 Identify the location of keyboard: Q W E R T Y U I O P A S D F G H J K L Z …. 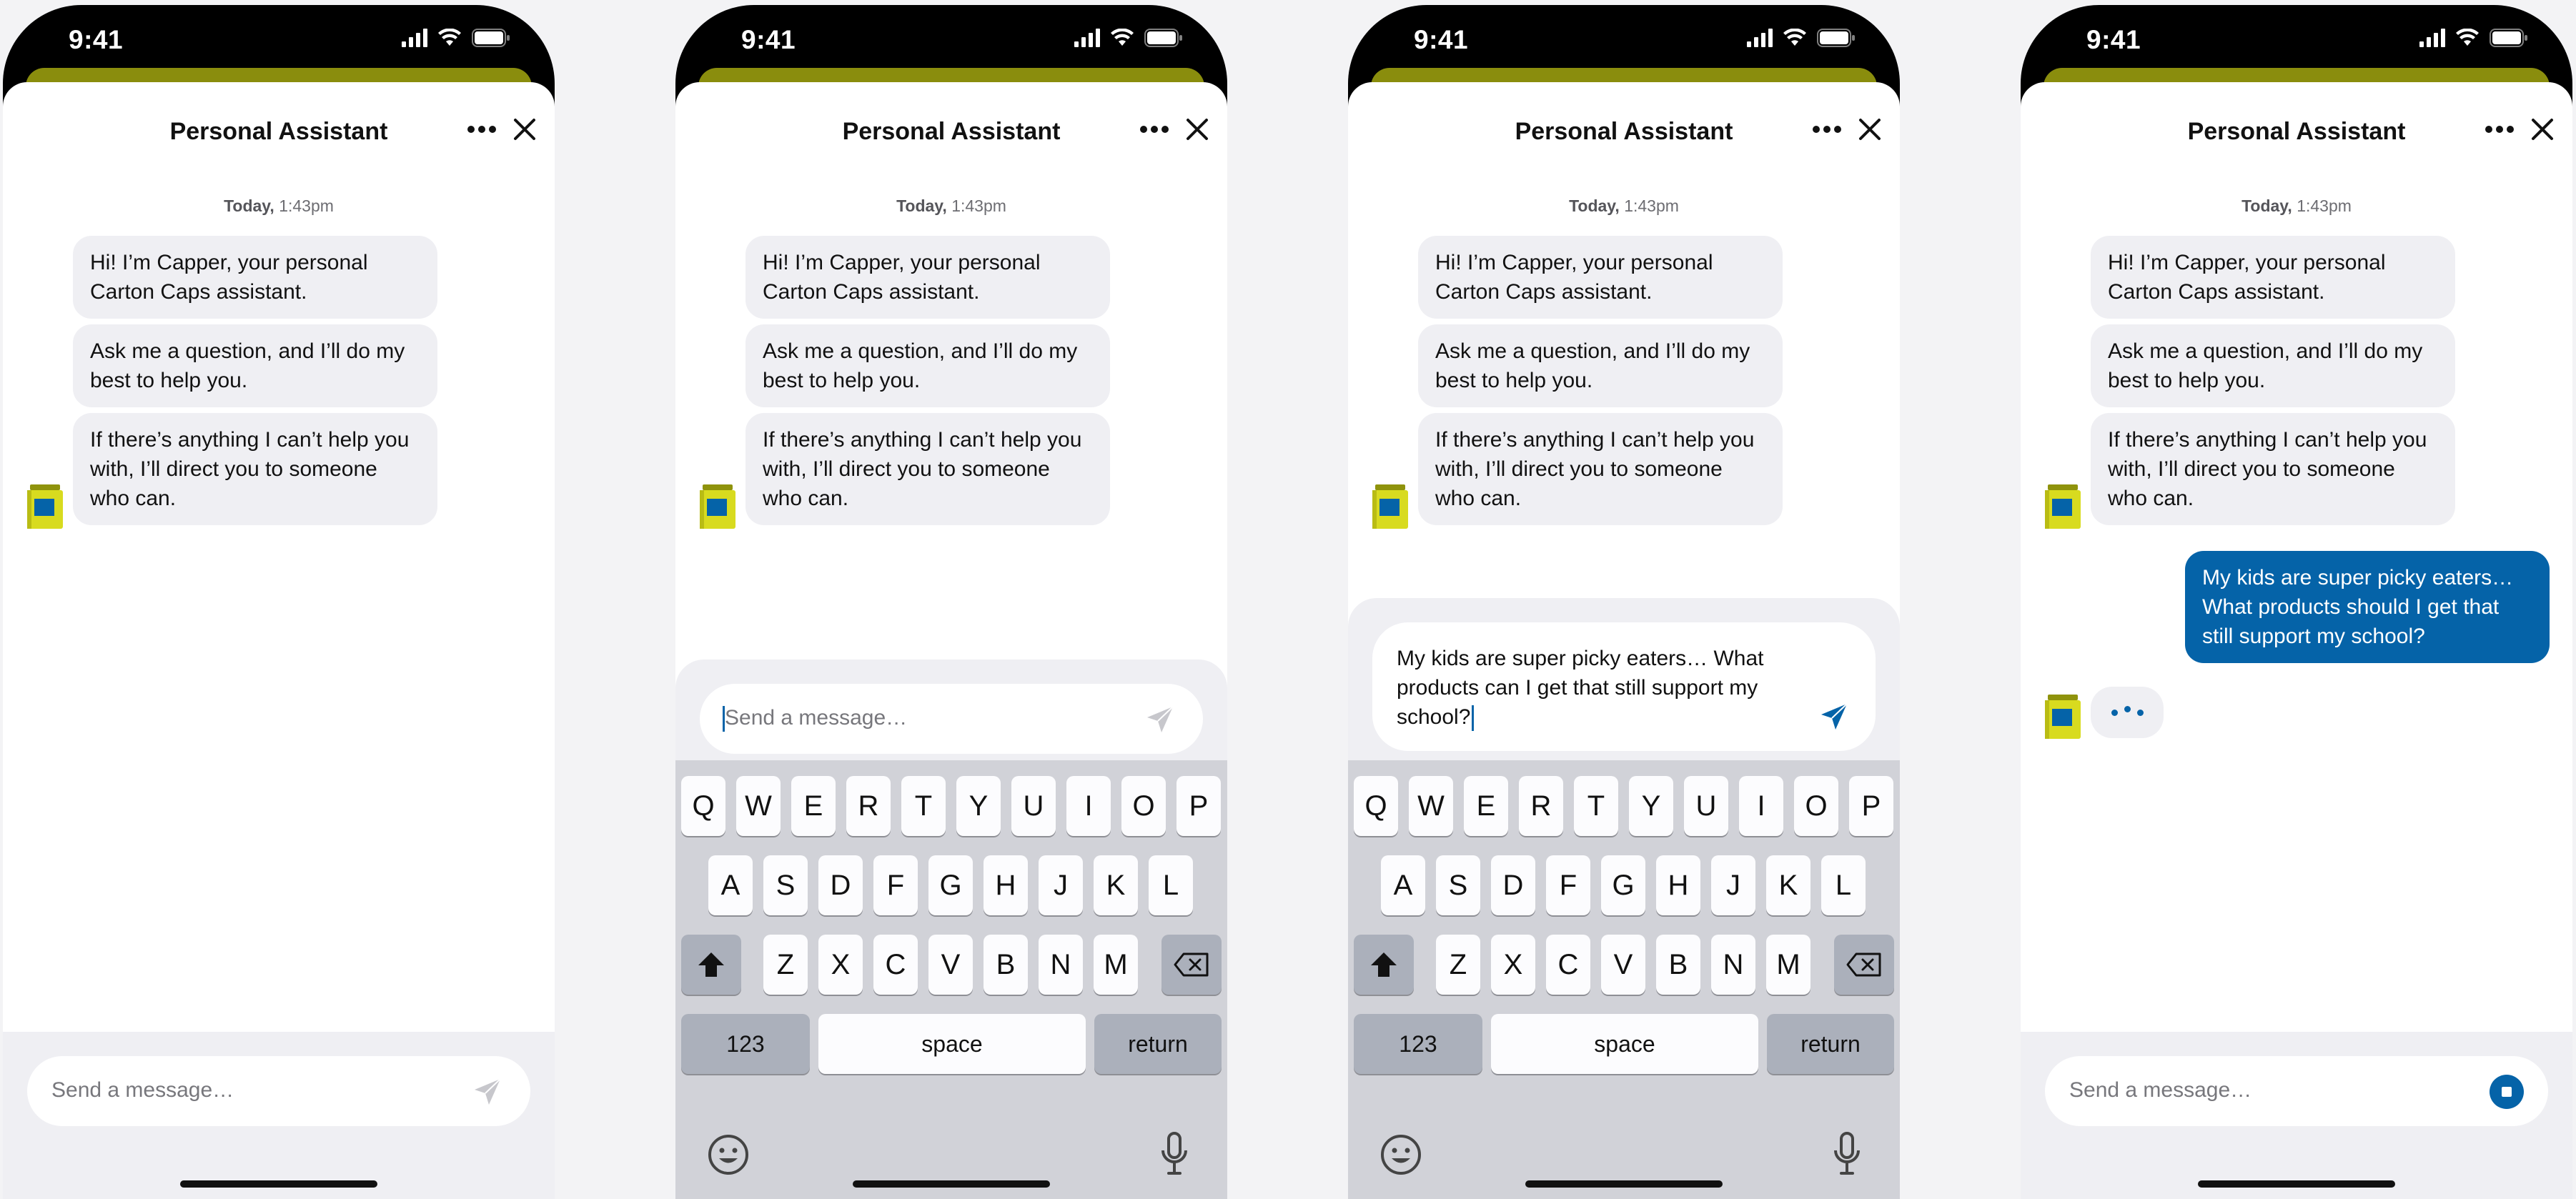
(951, 979).